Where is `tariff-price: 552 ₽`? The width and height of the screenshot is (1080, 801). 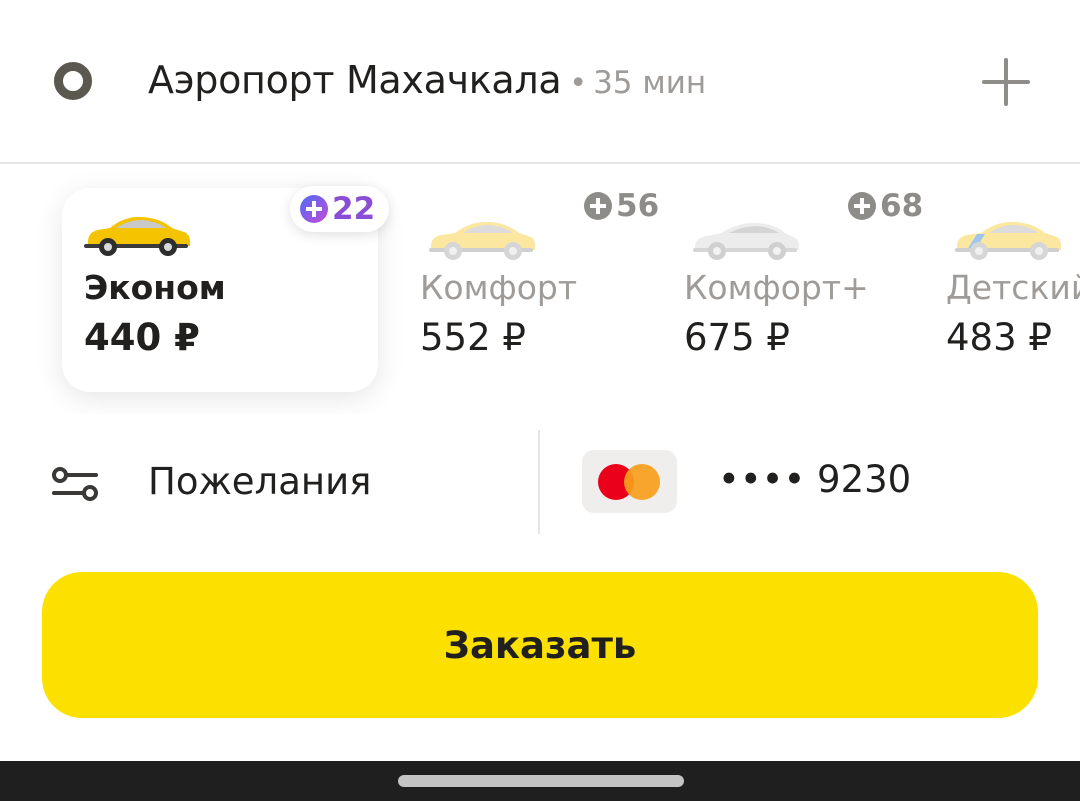 tariff-price: 552 ₽ is located at coordinates (473, 337).